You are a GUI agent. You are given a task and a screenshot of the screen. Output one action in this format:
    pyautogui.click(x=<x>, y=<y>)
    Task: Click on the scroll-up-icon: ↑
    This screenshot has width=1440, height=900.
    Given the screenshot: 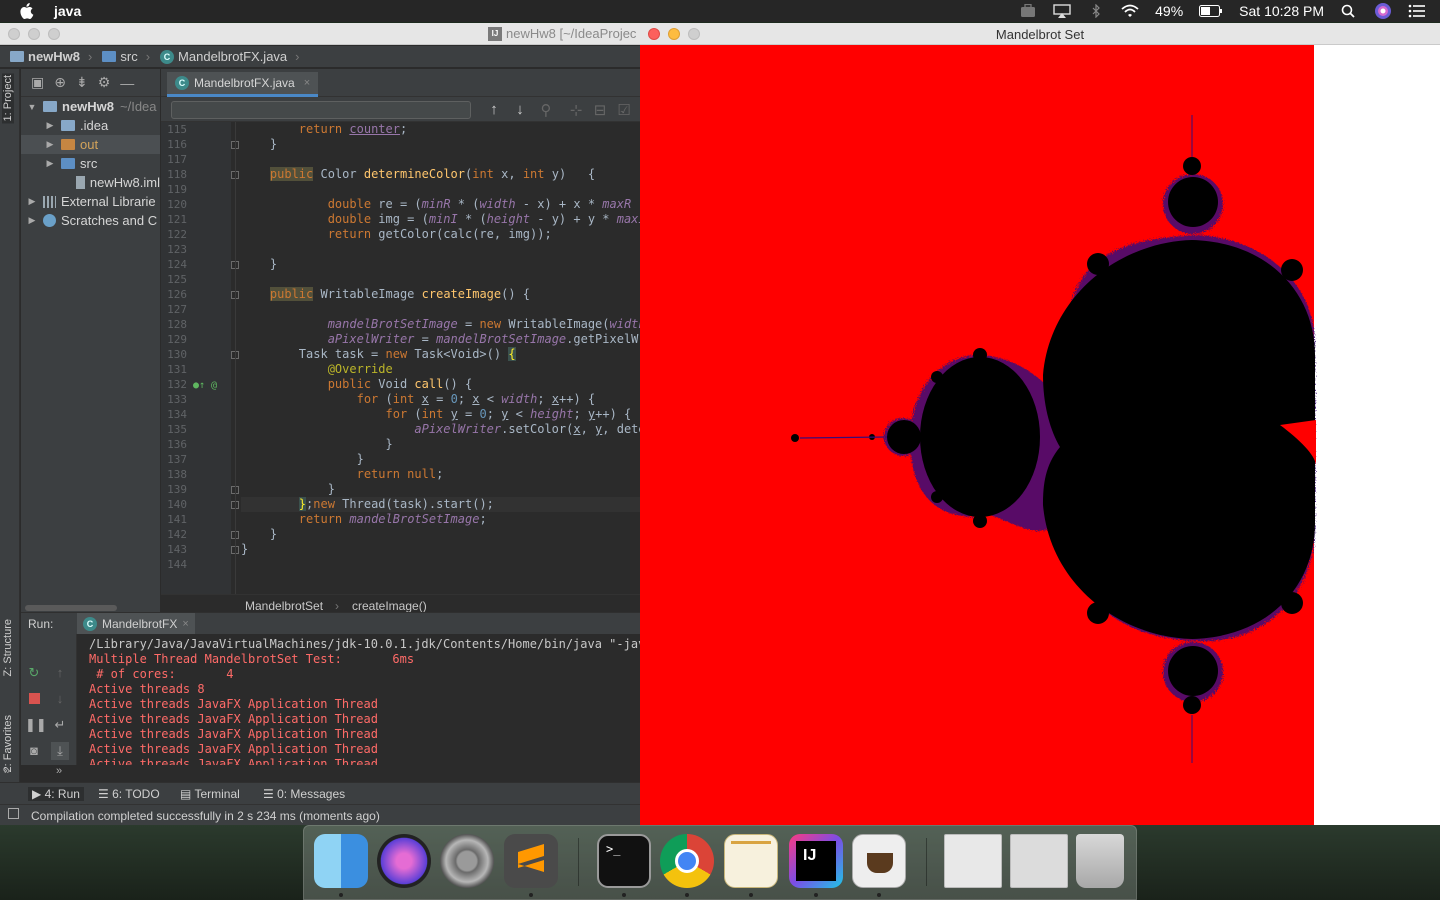 What is the action you would take?
    pyautogui.click(x=60, y=673)
    